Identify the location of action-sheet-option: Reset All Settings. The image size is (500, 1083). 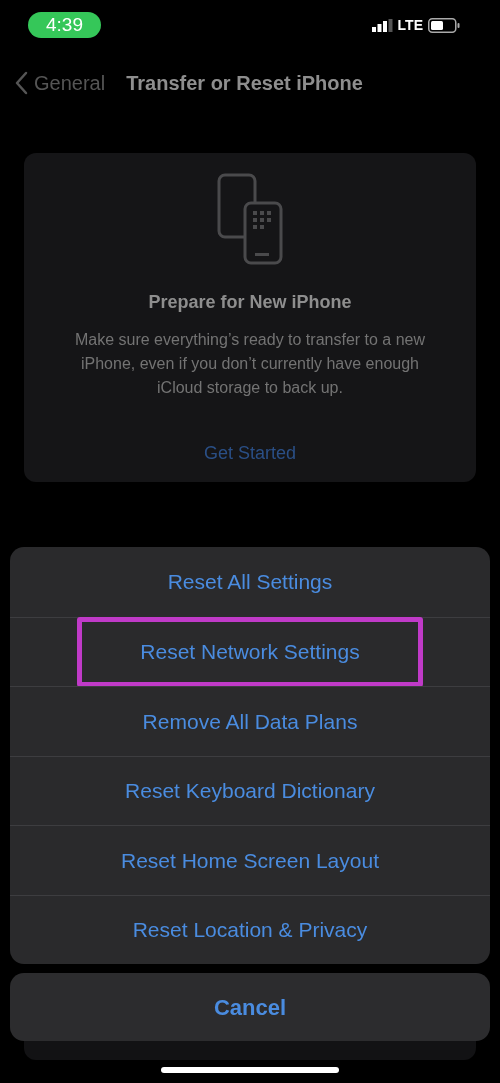
(250, 582).